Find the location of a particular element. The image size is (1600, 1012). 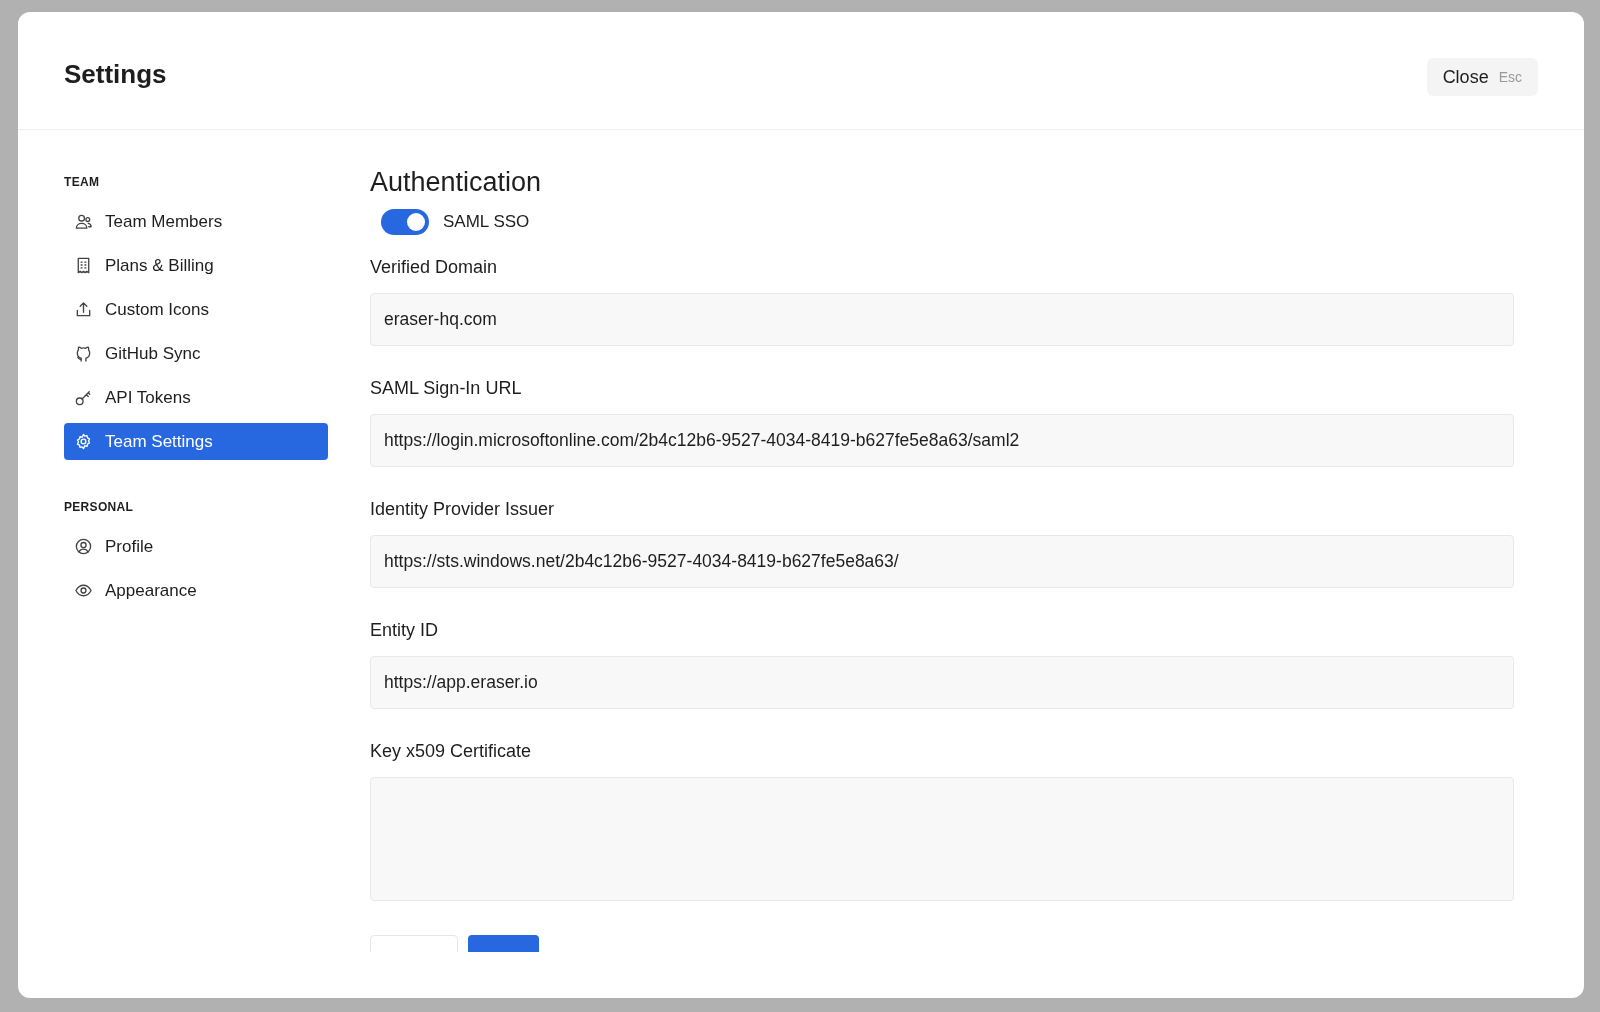

section-title: Authentication is located at coordinates (456, 182).